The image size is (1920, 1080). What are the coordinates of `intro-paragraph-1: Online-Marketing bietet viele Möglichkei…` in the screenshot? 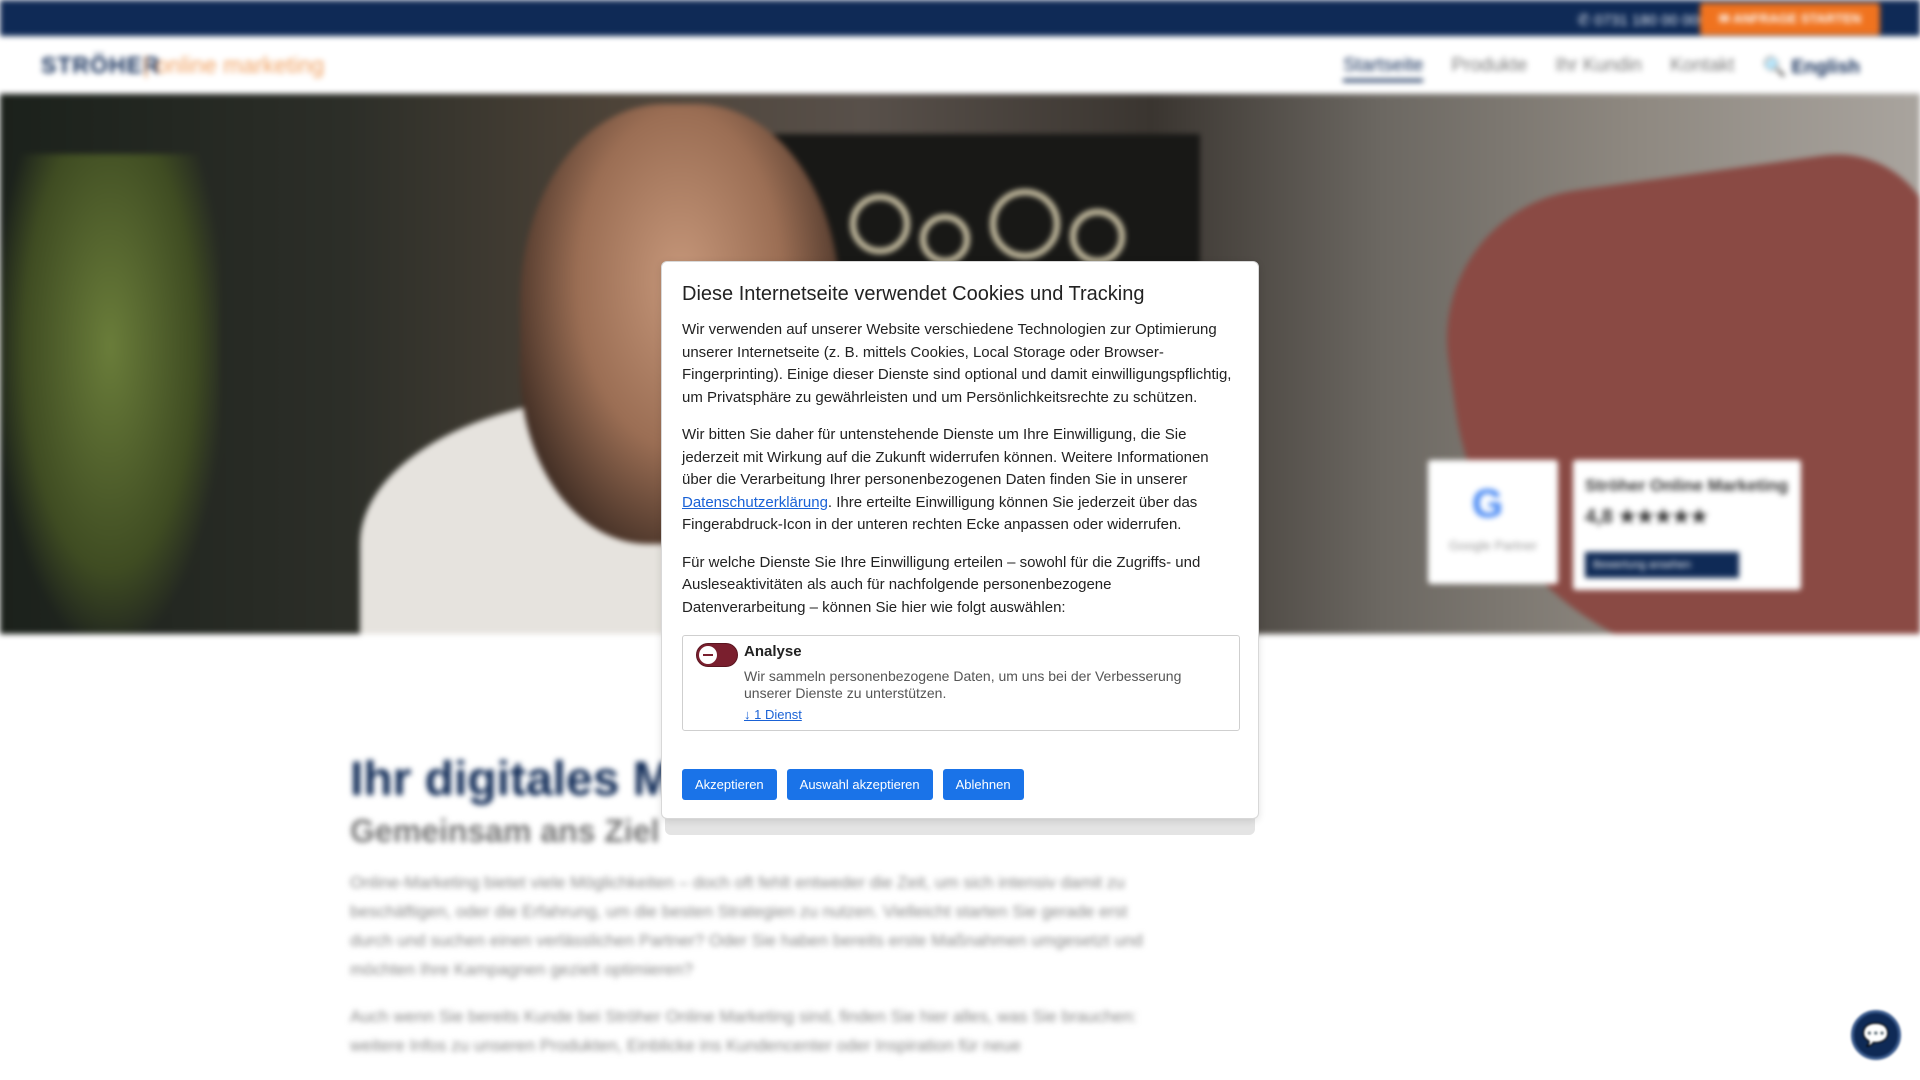 It's located at (746, 926).